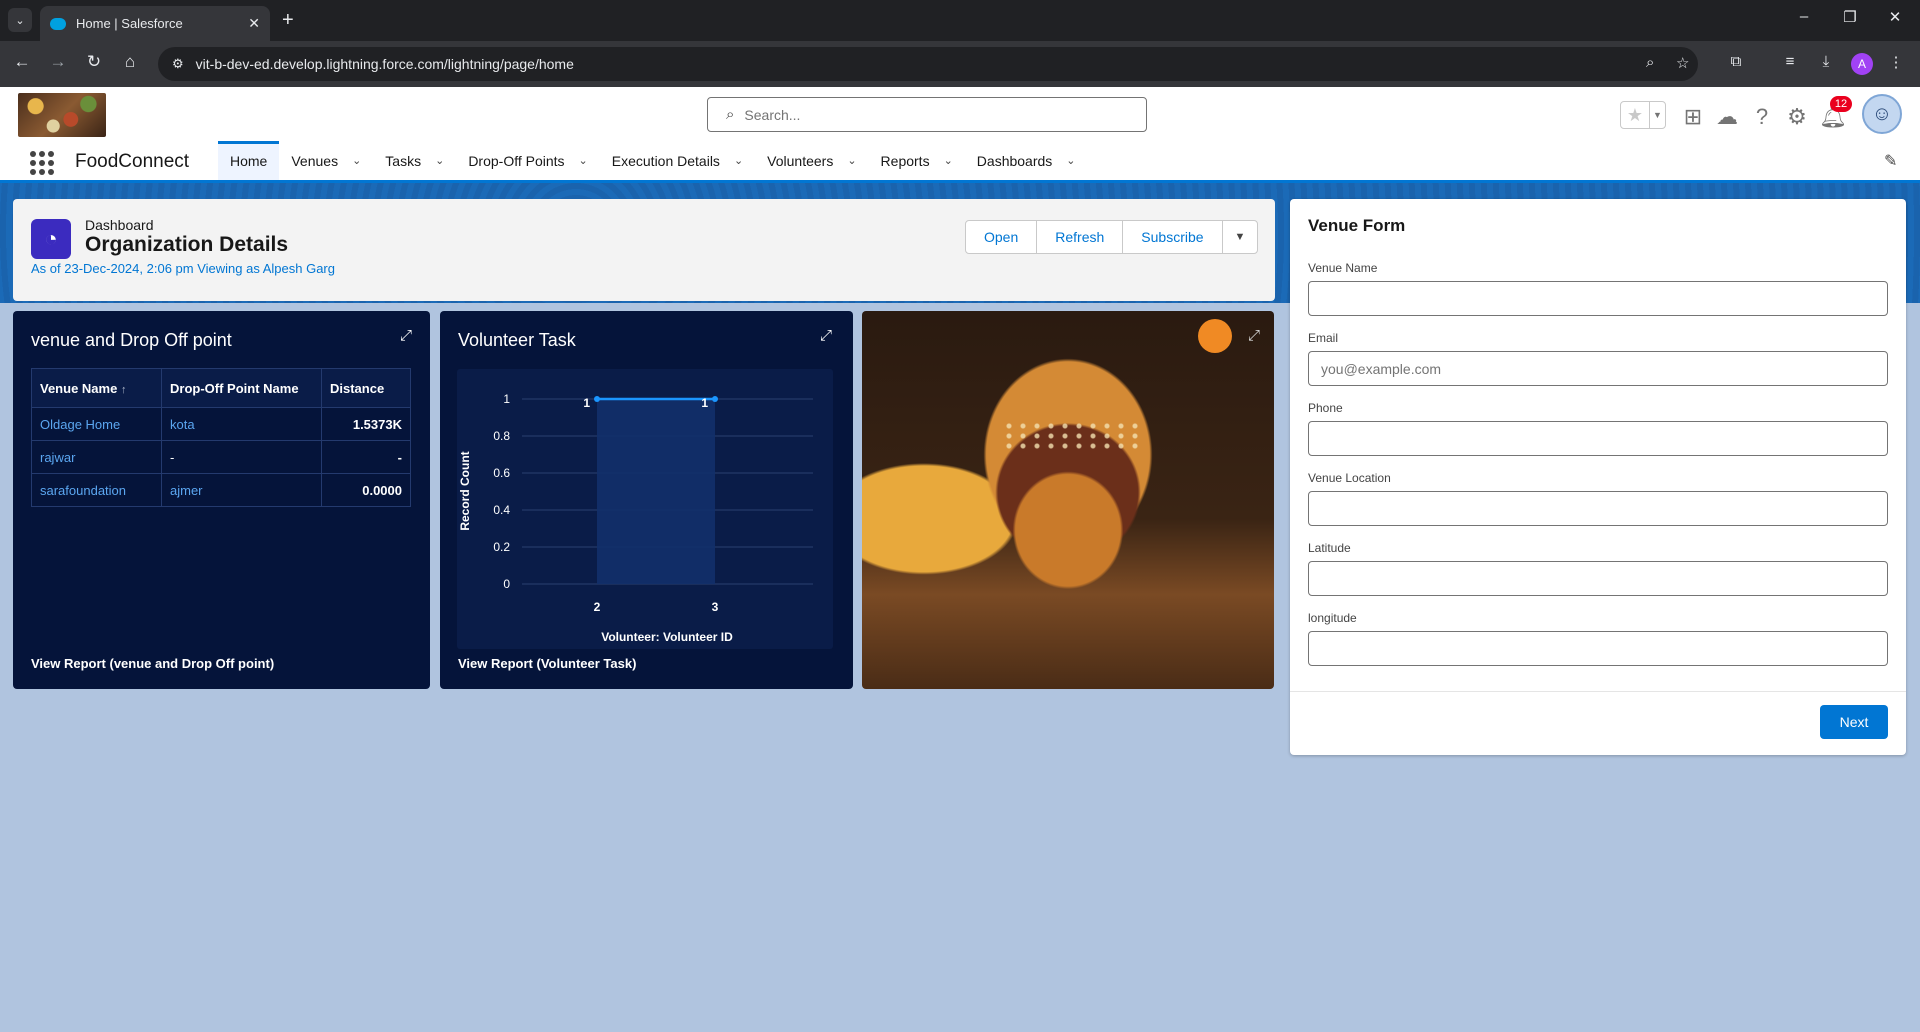 This screenshot has width=1920, height=1032. Describe the element at coordinates (62, 115) in the screenshot. I see `org-logo` at that location.